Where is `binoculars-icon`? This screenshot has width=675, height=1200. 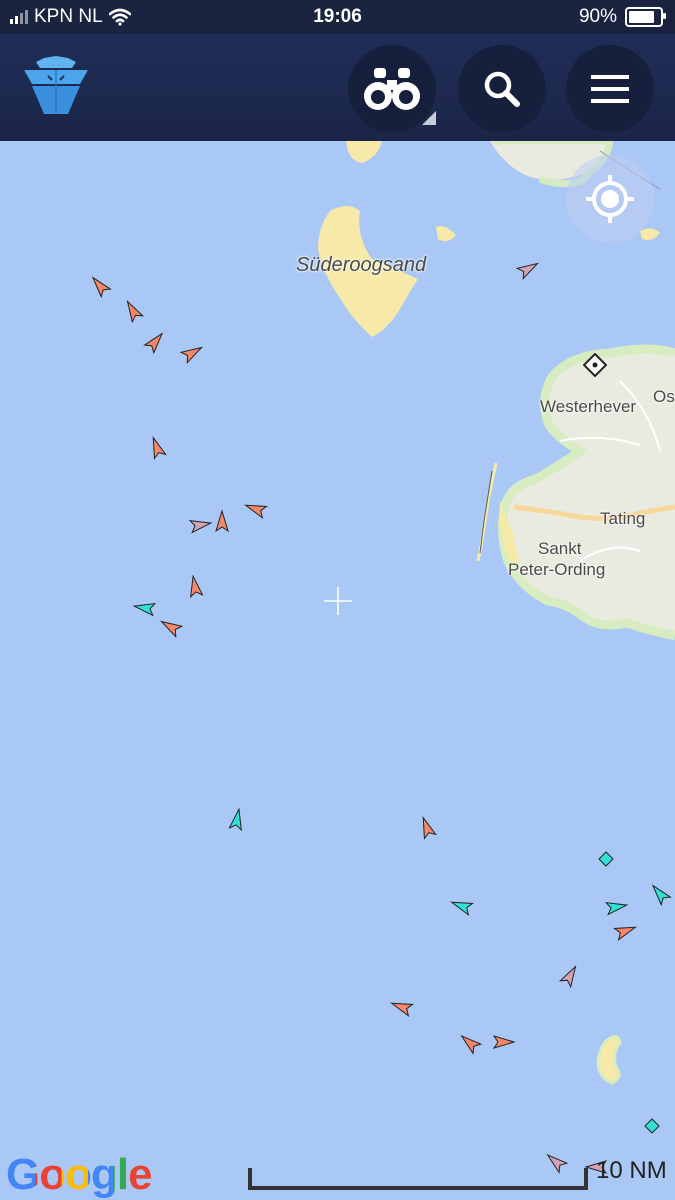 binoculars-icon is located at coordinates (392, 89).